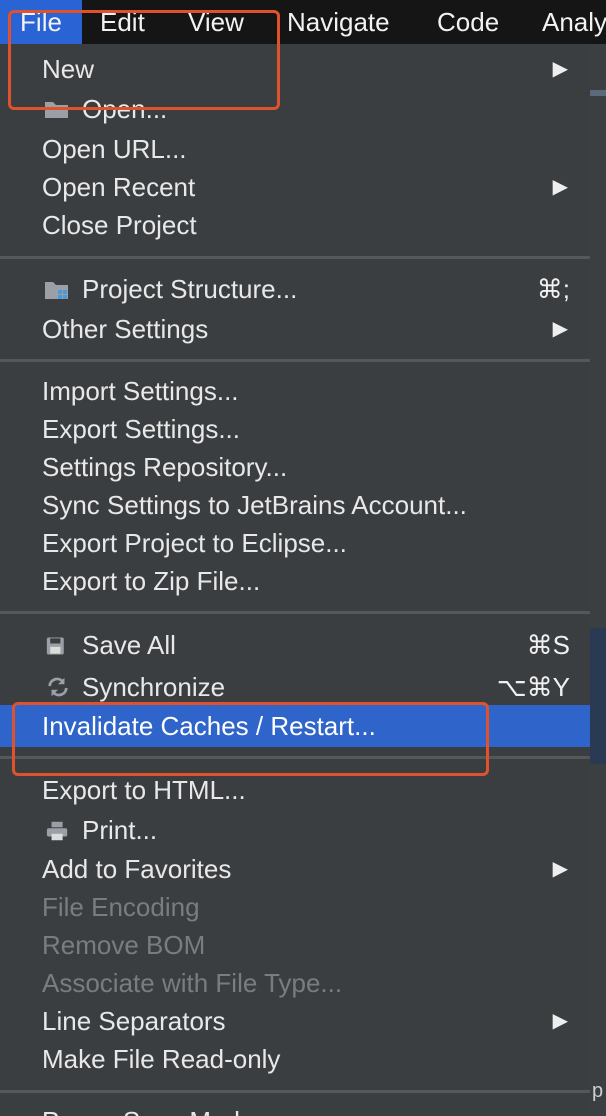 Image resolution: width=606 pixels, height=1116 pixels. What do you see at coordinates (148, 1109) in the screenshot?
I see `menu-item-label: Power Save Mode` at bounding box center [148, 1109].